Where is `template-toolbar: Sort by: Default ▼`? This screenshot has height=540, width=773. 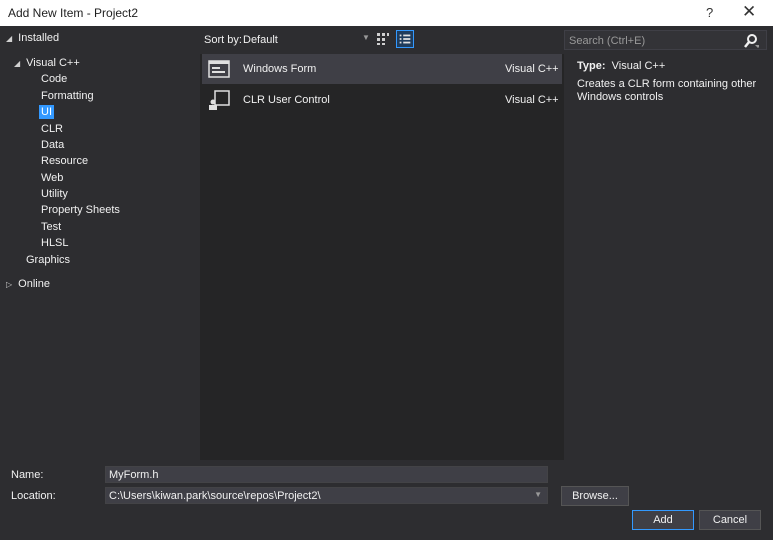 template-toolbar: Sort by: Default ▼ is located at coordinates (382, 40).